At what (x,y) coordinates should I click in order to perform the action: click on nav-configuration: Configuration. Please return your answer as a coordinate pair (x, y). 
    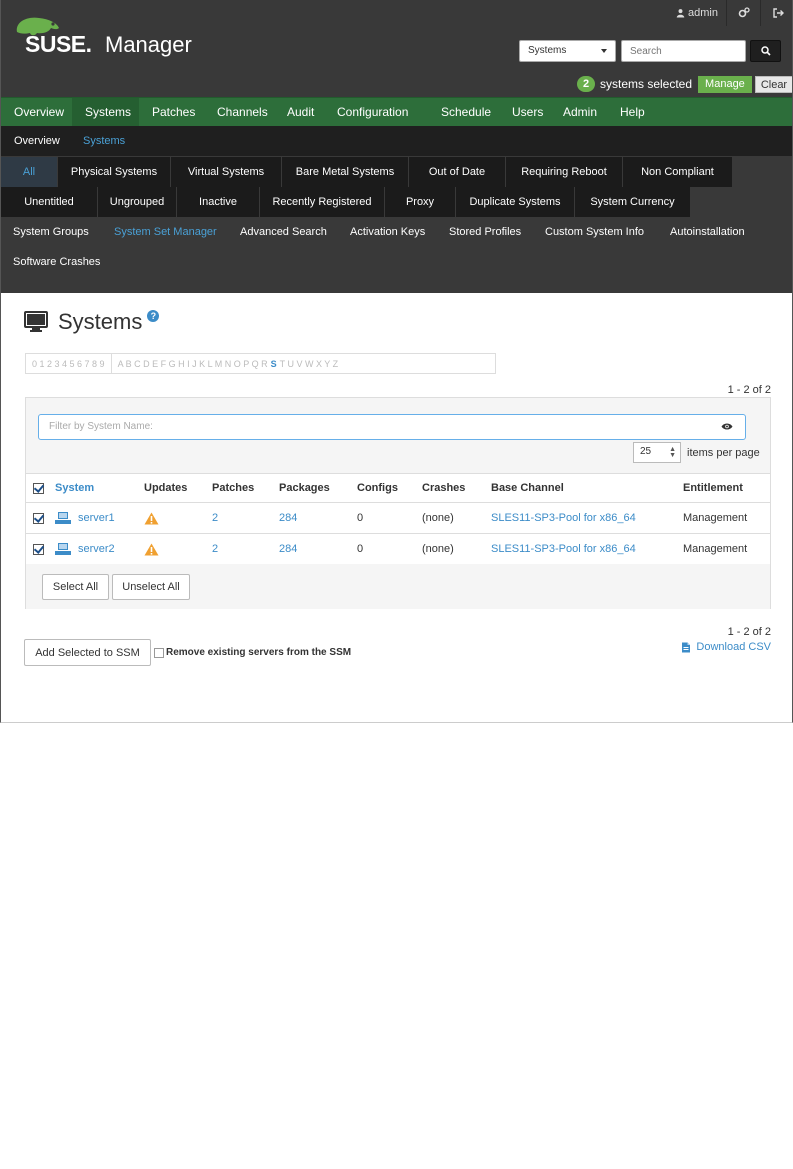
    Looking at the image, I should click on (376, 112).